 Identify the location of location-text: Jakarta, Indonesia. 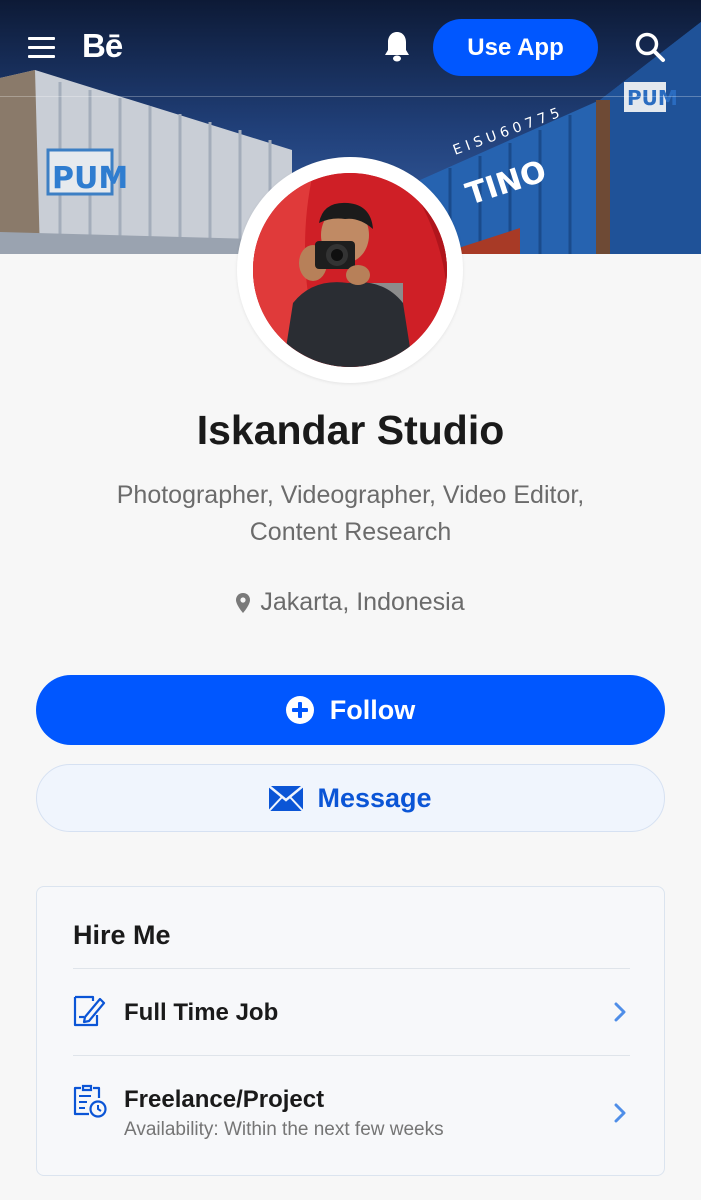
(362, 602).